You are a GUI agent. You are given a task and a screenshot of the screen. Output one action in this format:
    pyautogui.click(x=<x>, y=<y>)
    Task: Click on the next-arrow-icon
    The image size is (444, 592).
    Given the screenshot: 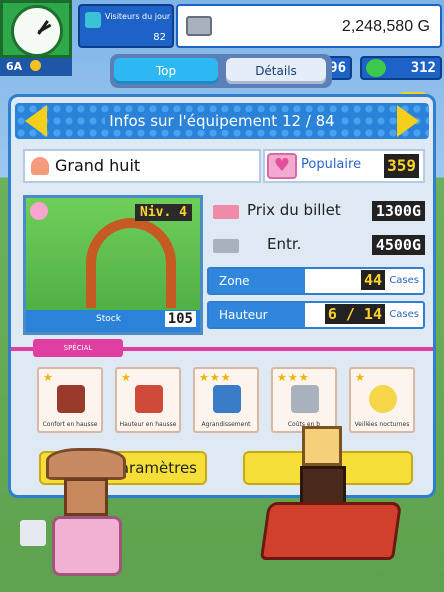 What is the action you would take?
    pyautogui.click(x=408, y=121)
    